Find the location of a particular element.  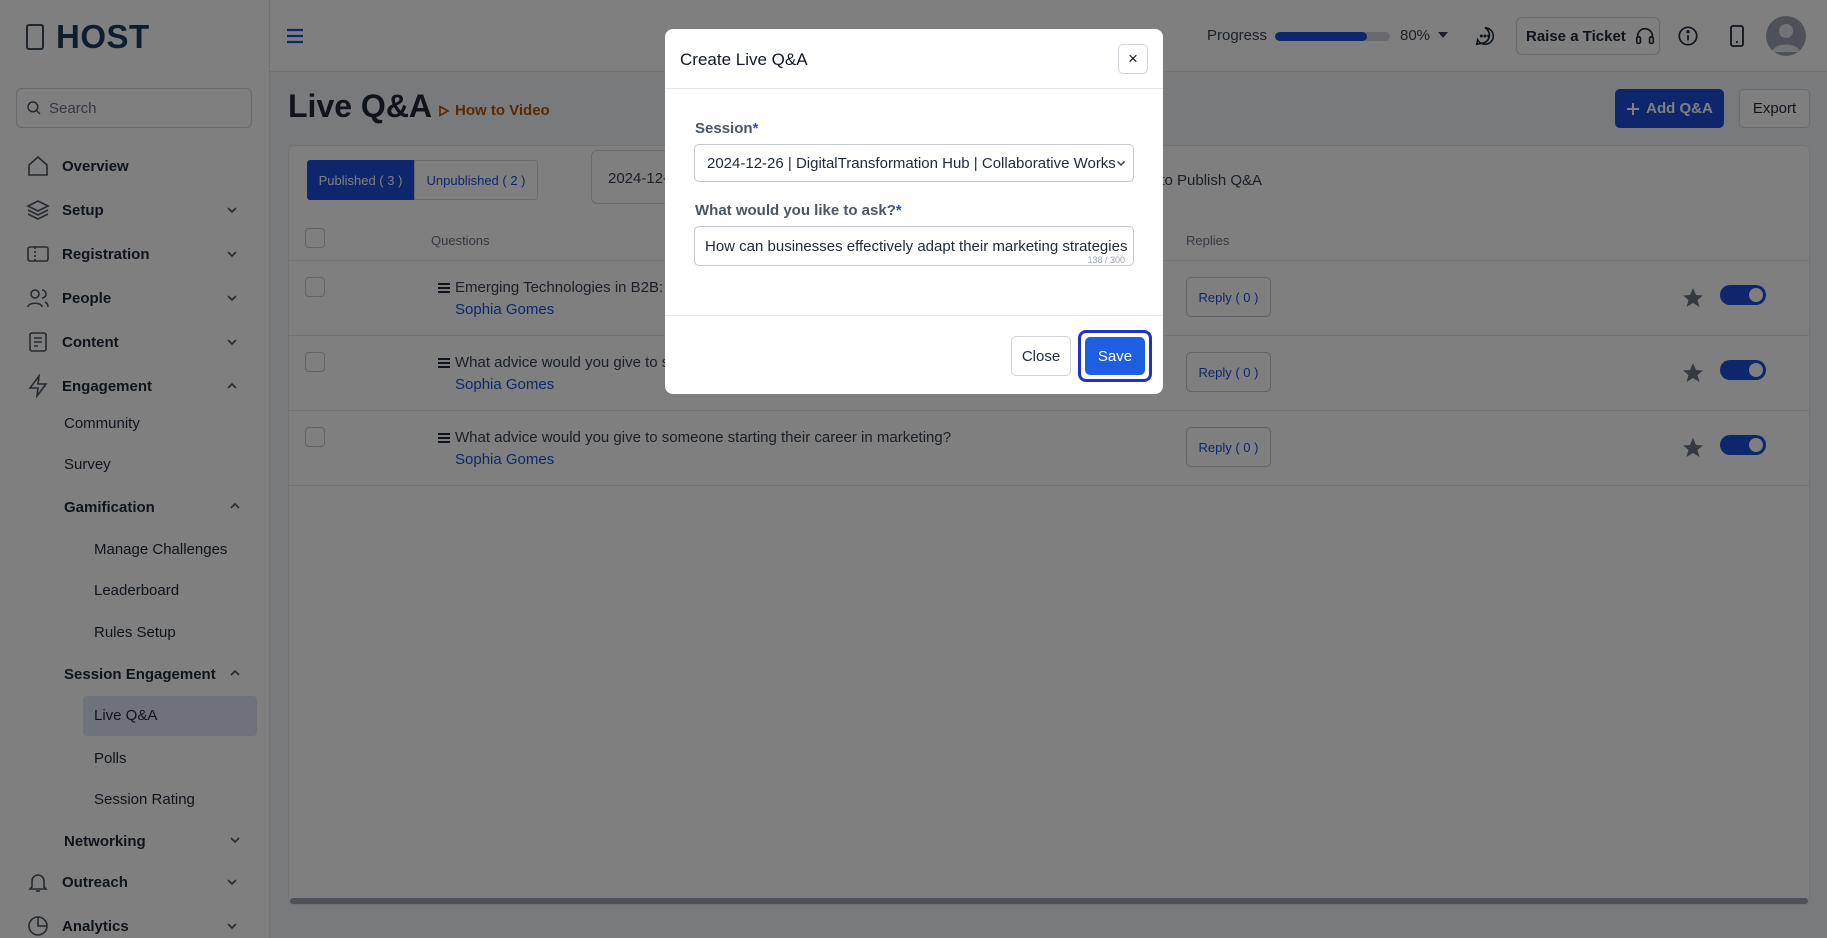

question-label-text: What would you like to ask? is located at coordinates (795, 210).